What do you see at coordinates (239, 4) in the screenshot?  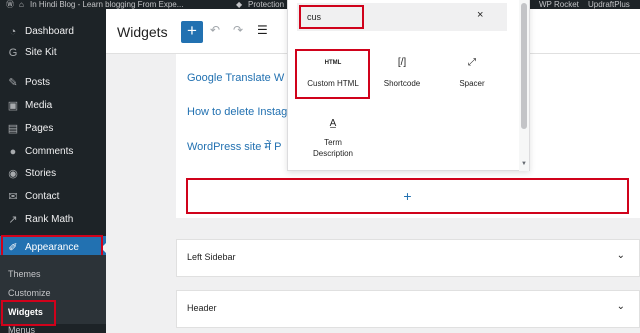 I see `shield-icon: ◆` at bounding box center [239, 4].